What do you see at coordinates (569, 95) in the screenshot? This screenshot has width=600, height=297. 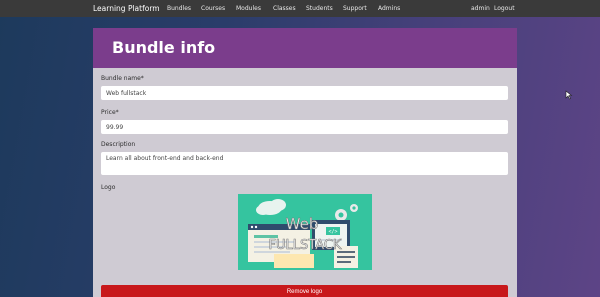 I see `mouse-cursor-icon` at bounding box center [569, 95].